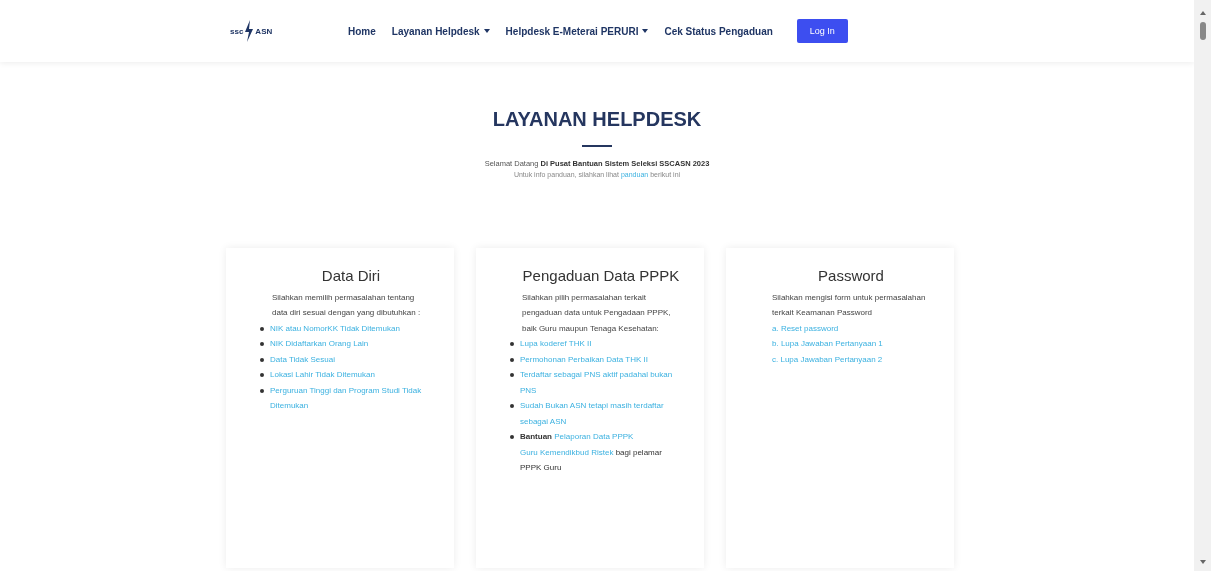 This screenshot has height=571, width=1211. I want to click on card-title: Data Diri, so click(351, 276).